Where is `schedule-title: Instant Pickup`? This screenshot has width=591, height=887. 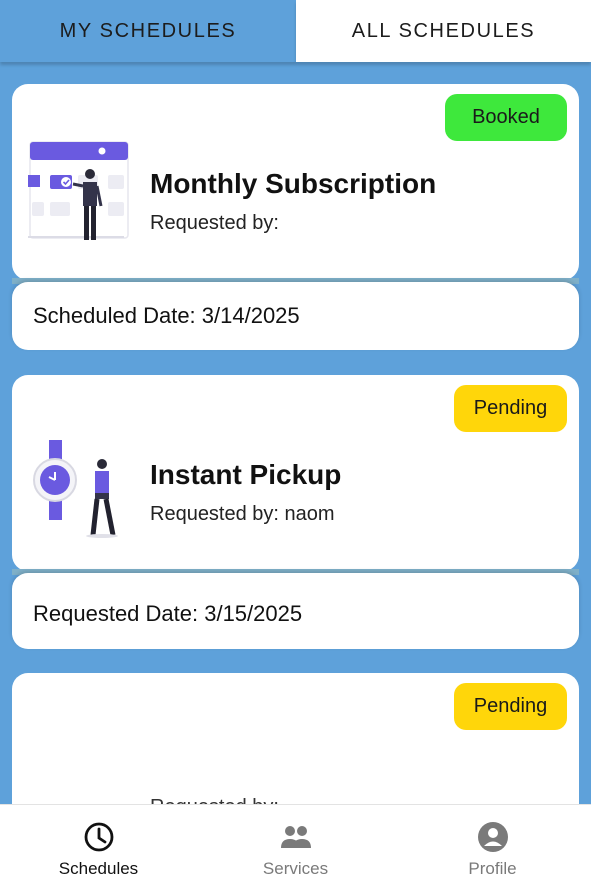
schedule-title: Instant Pickup is located at coordinates (246, 474).